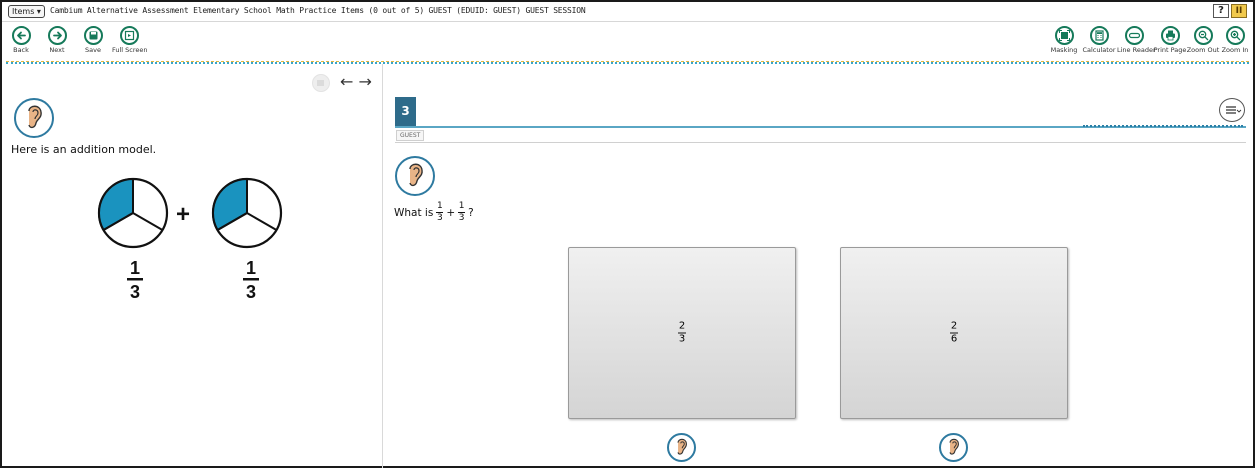 The width and height of the screenshot is (1255, 468). What do you see at coordinates (405, 112) in the screenshot?
I see `question-number: 3` at bounding box center [405, 112].